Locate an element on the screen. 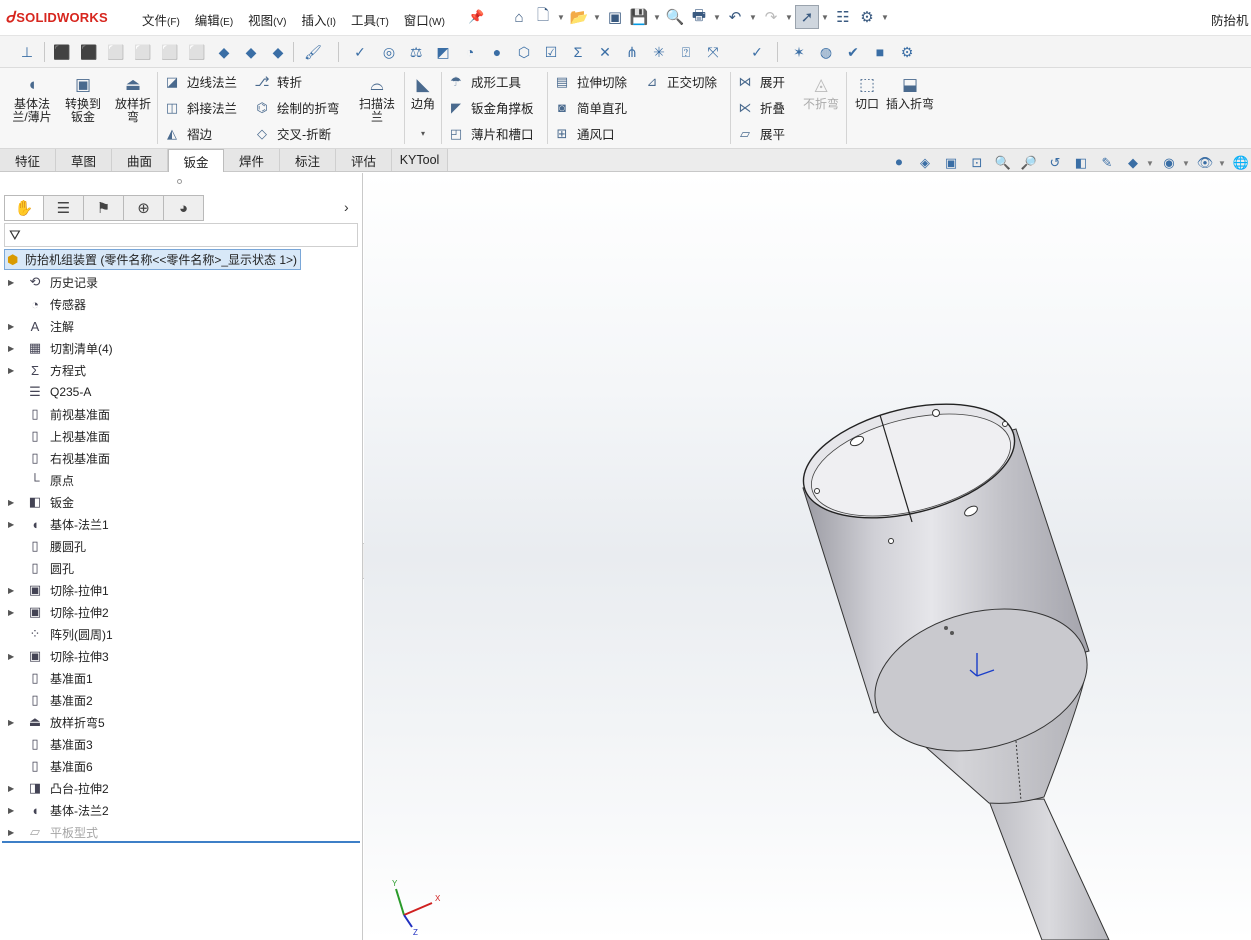 This screenshot has width=1251, height=940. zoom-area-icon: 🔎 is located at coordinates (1029, 163).